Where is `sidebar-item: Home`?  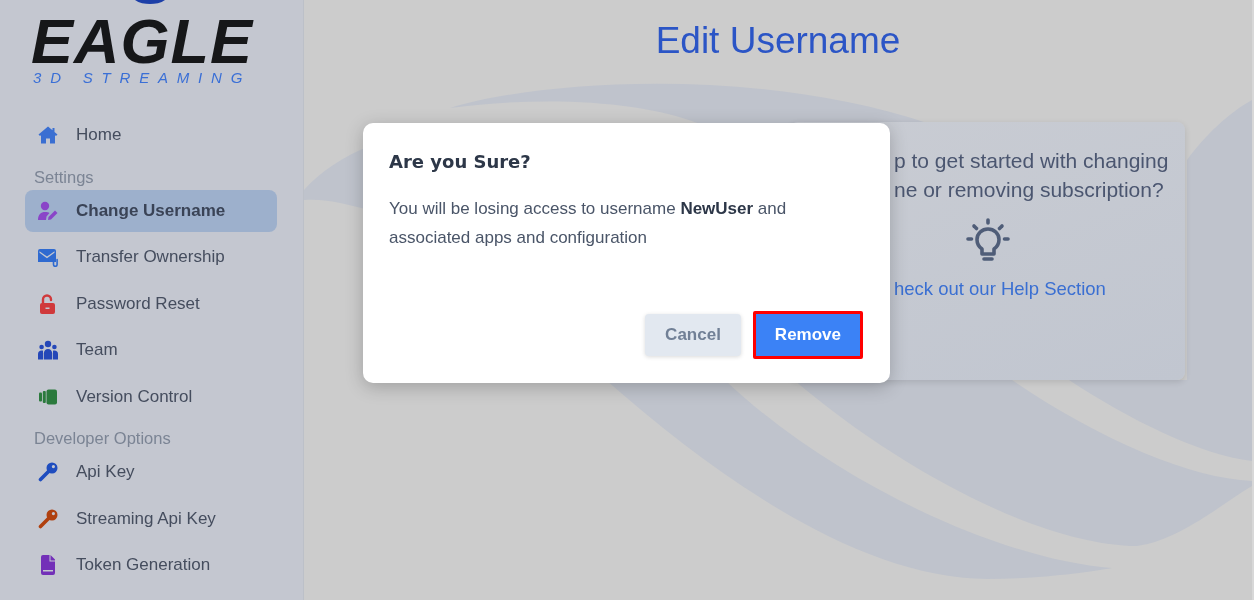 sidebar-item: Home is located at coordinates (151, 135).